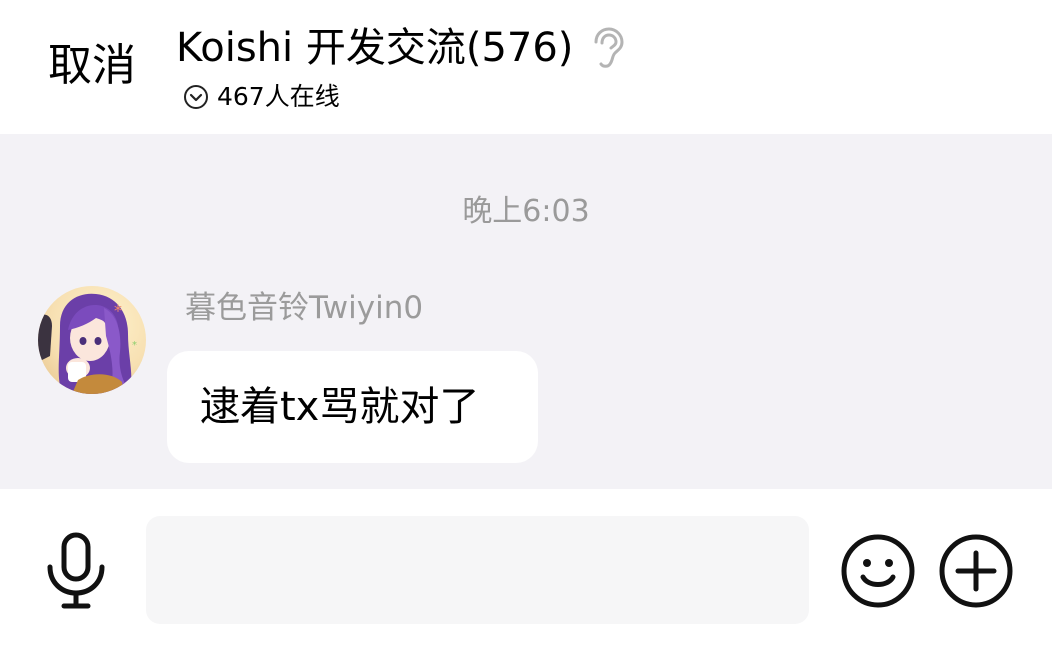 The height and width of the screenshot is (651, 1052). What do you see at coordinates (526, 211) in the screenshot?
I see `message-timestamp: 晚上6:03` at bounding box center [526, 211].